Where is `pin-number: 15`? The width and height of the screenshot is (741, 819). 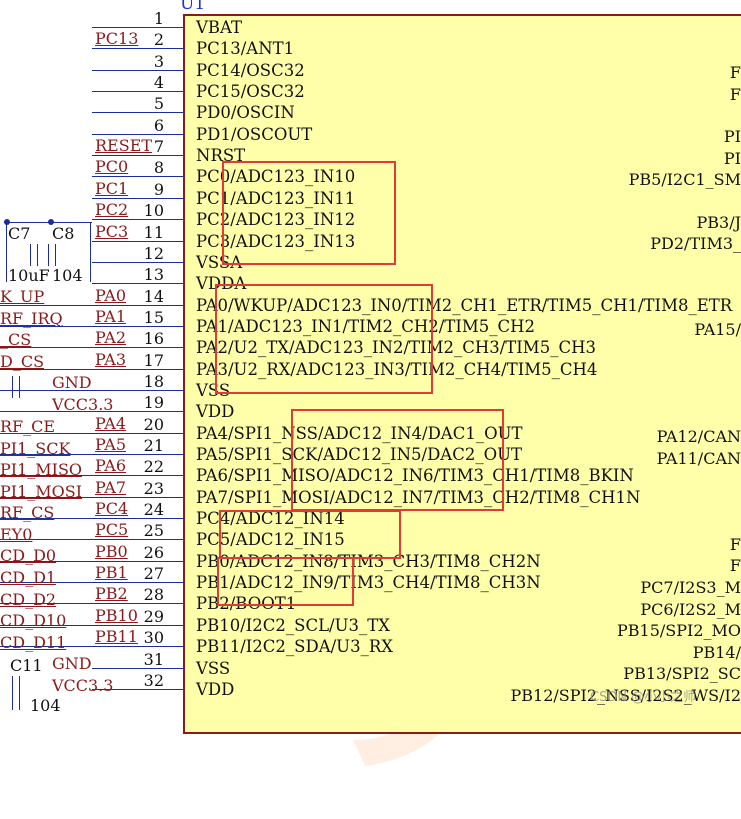 pin-number: 15 is located at coordinates (153, 317).